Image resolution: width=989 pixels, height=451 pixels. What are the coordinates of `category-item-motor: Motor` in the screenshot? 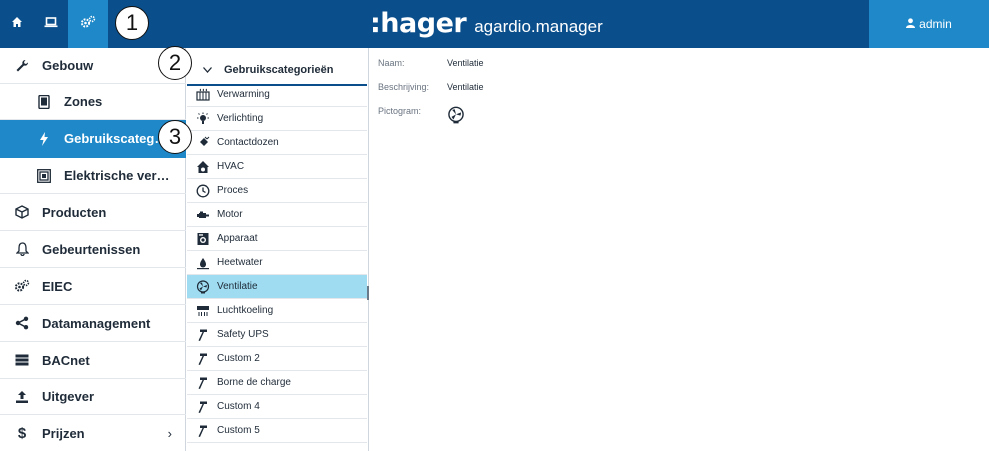 It's located at (277, 215).